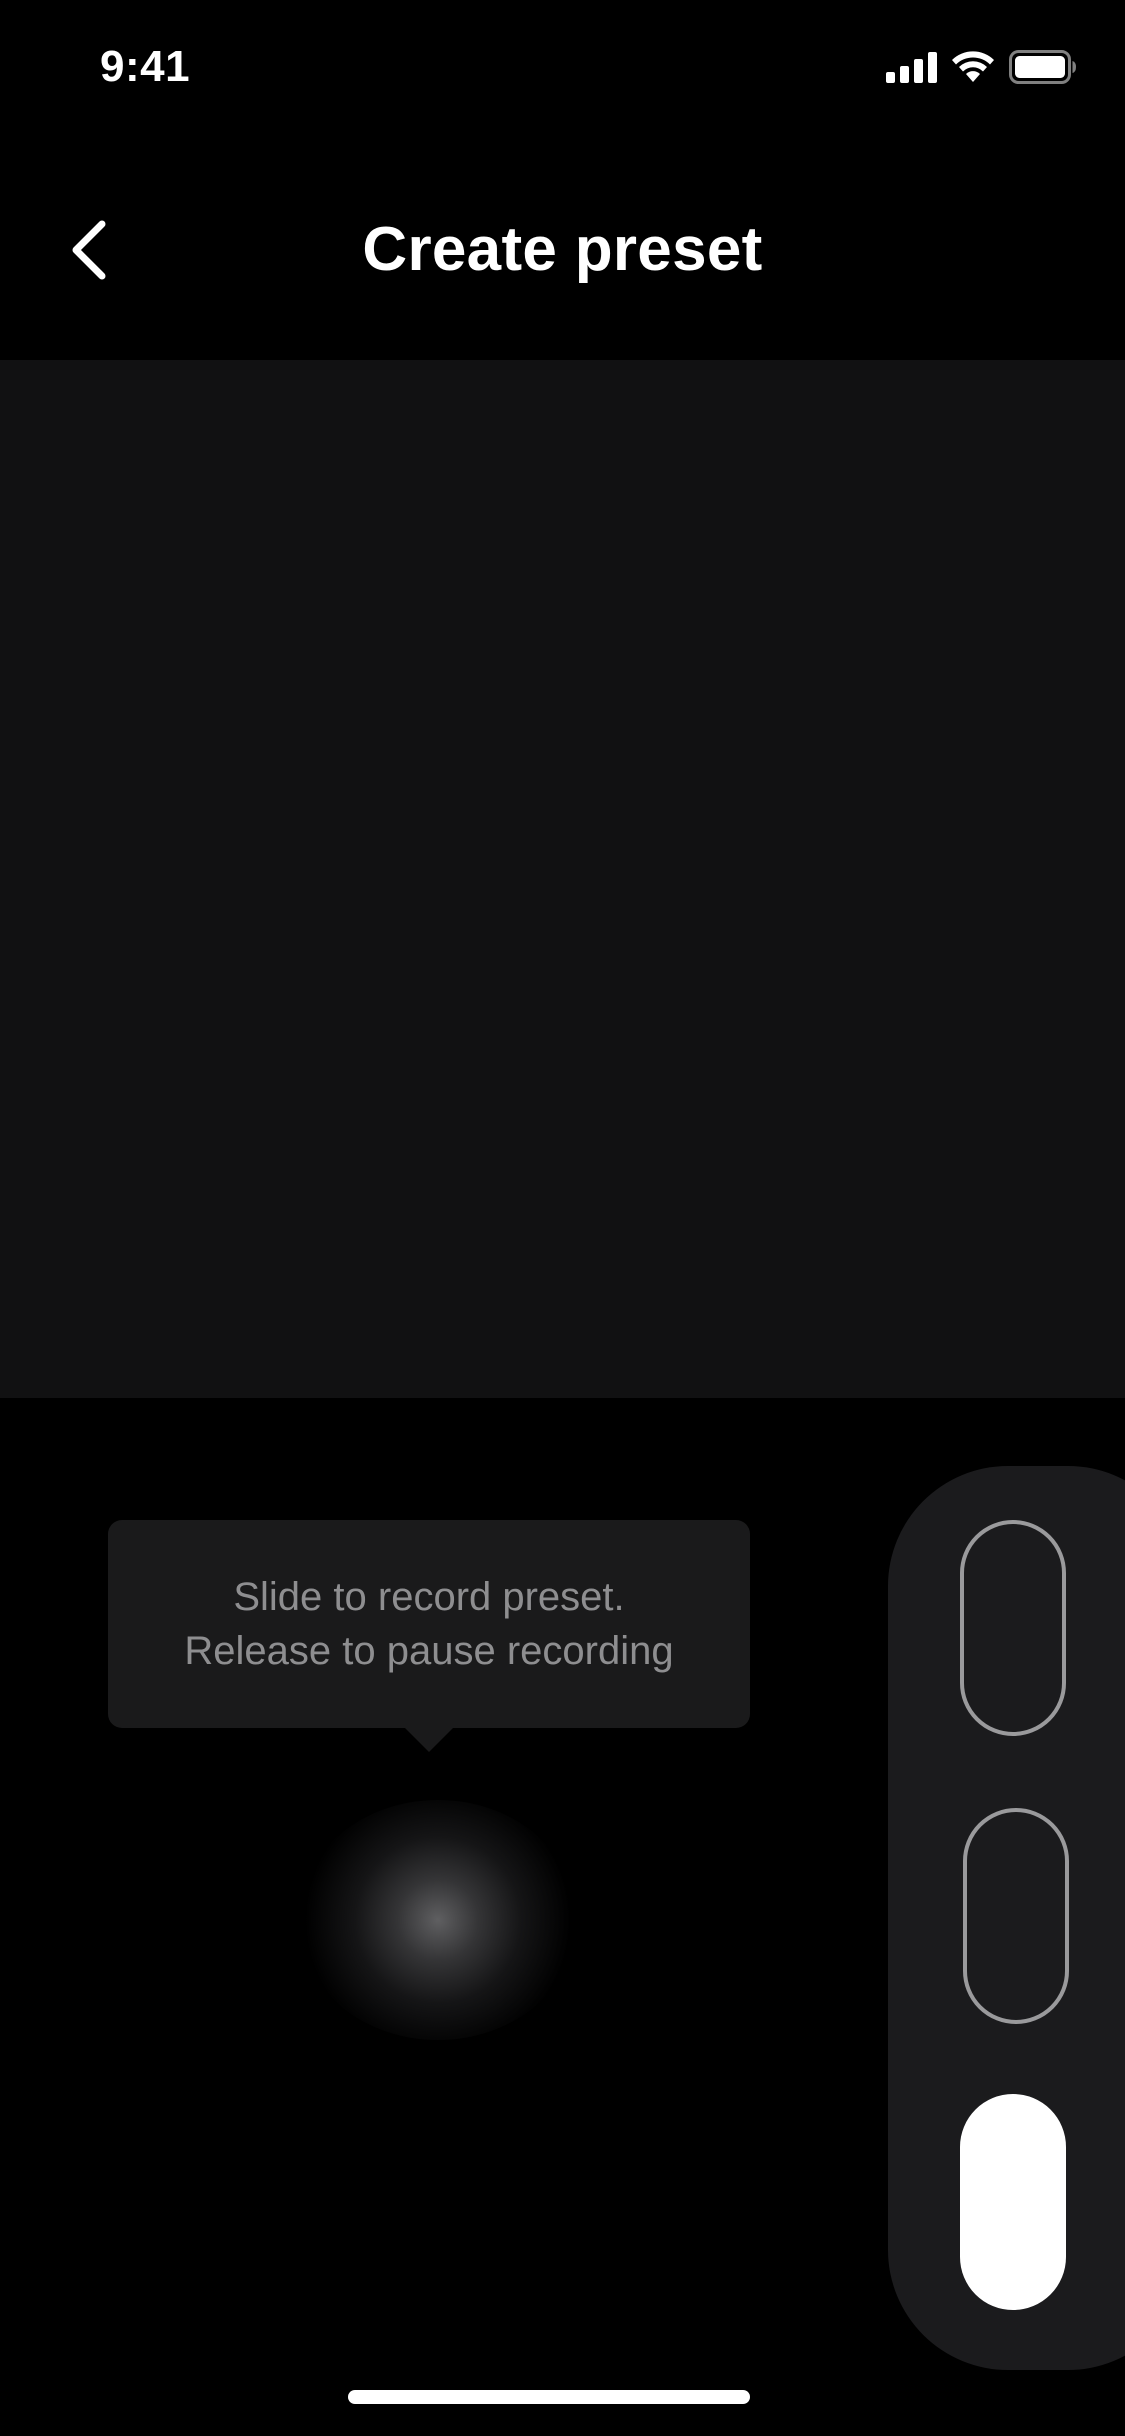 The image size is (1125, 2436). What do you see at coordinates (911, 67) in the screenshot?
I see `cellular-signal-icon` at bounding box center [911, 67].